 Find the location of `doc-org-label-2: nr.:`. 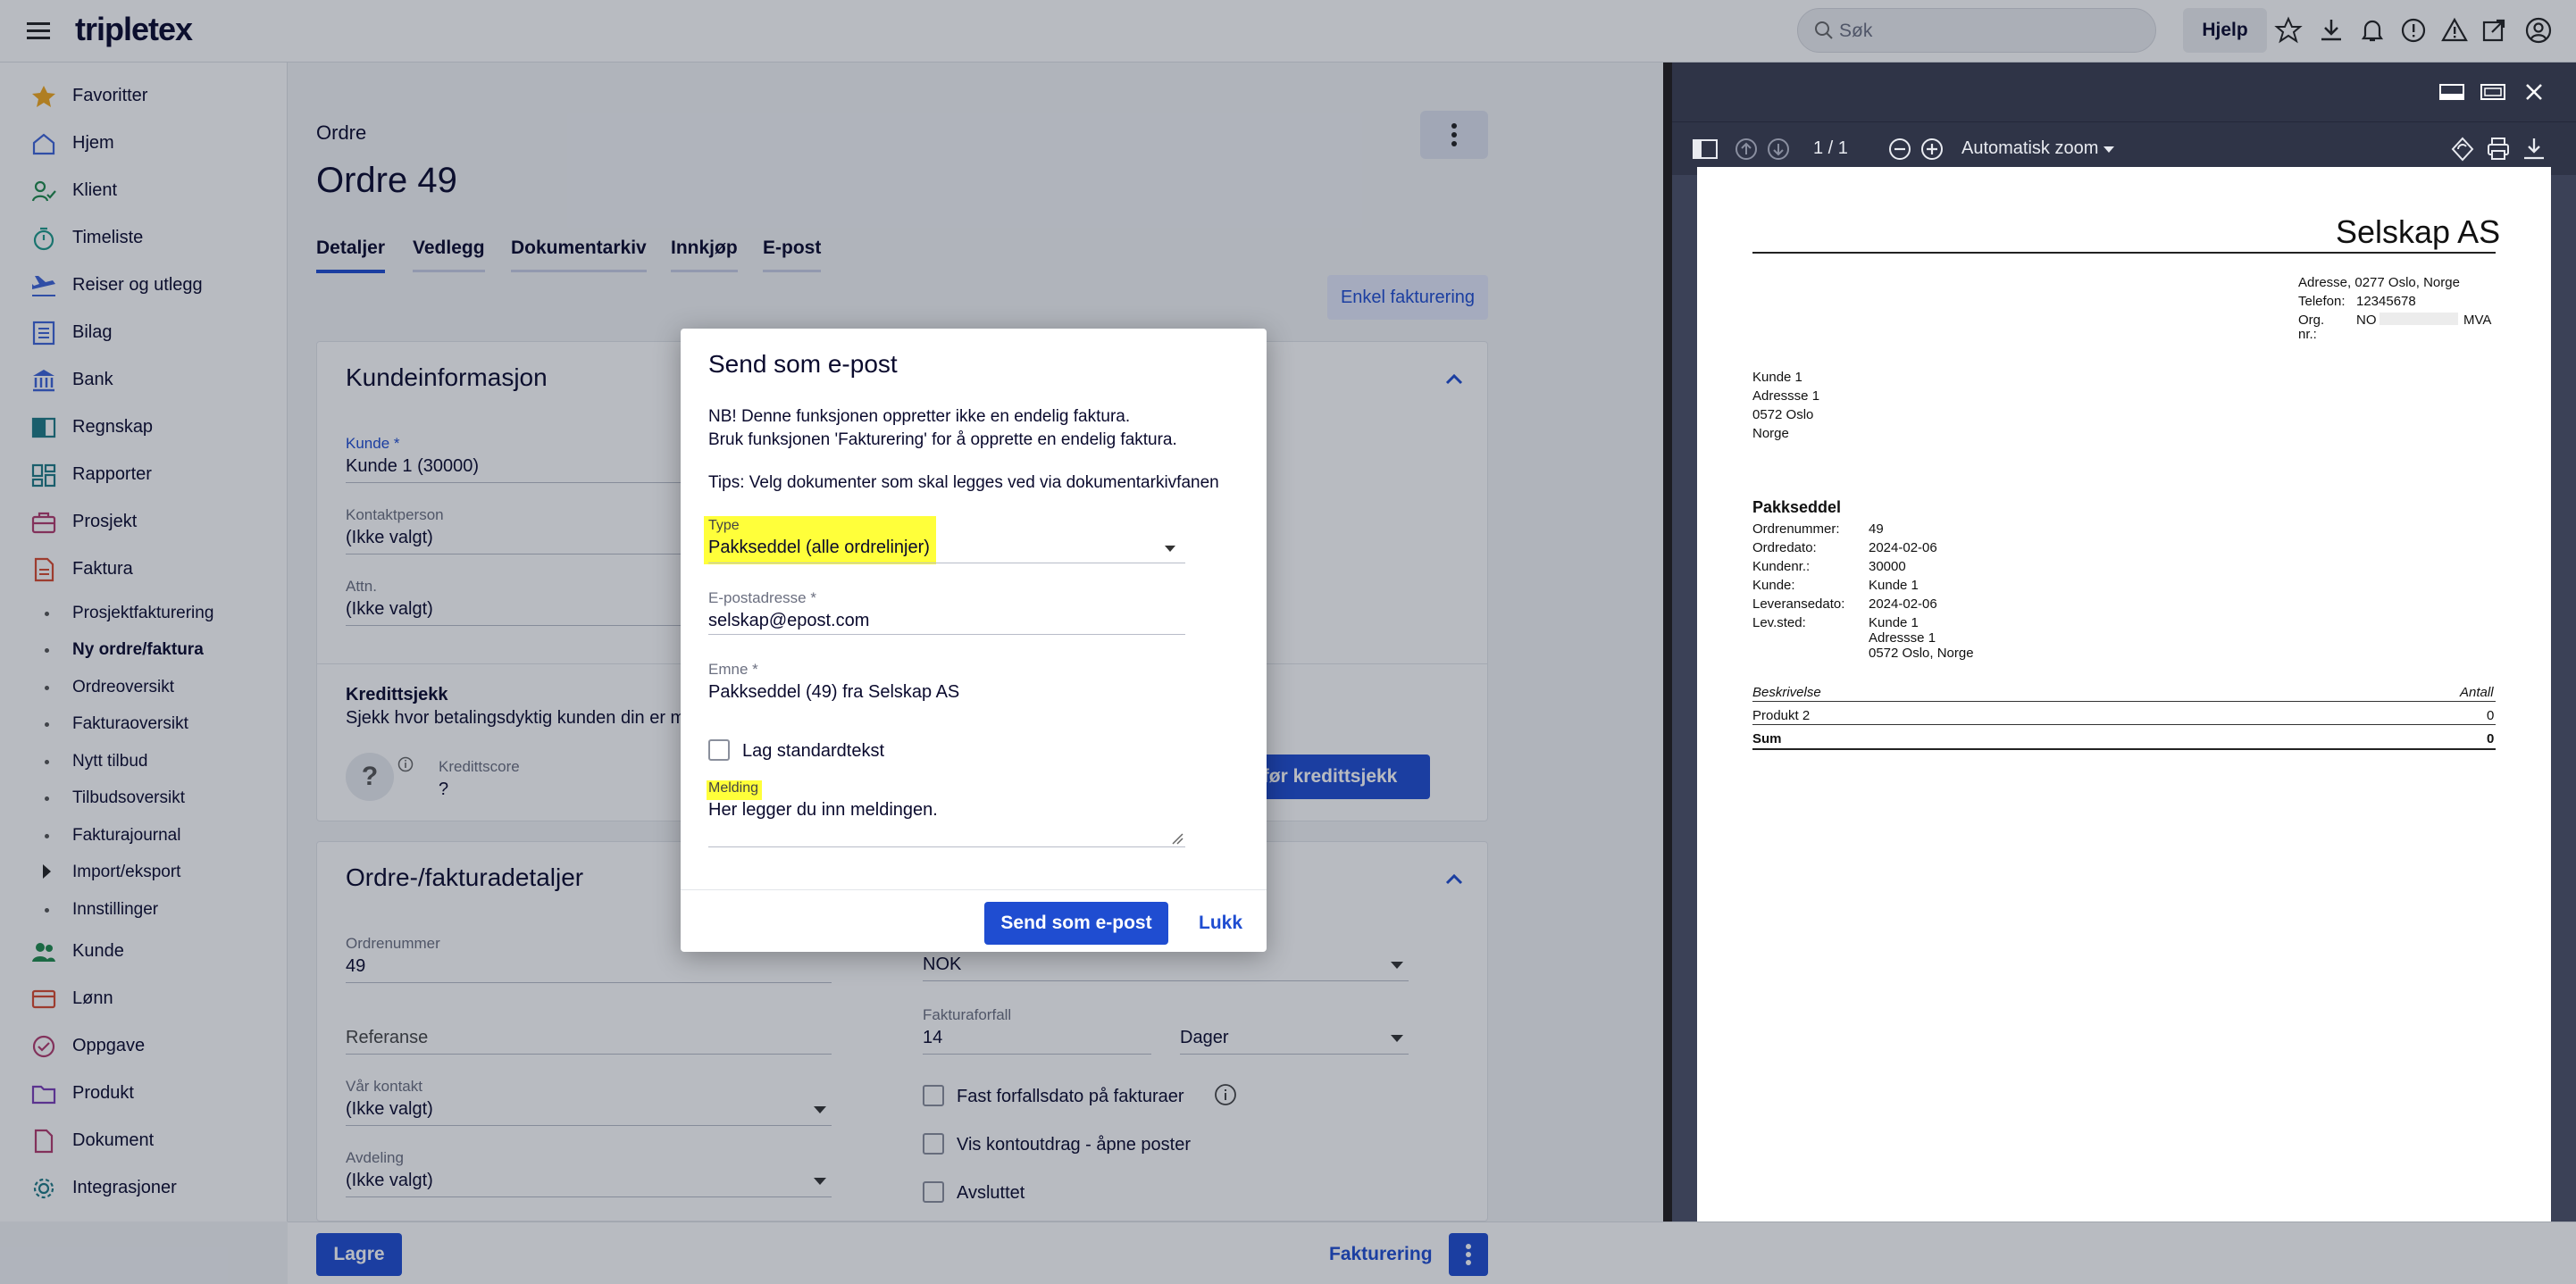

doc-org-label-2: nr.: is located at coordinates (2308, 334).